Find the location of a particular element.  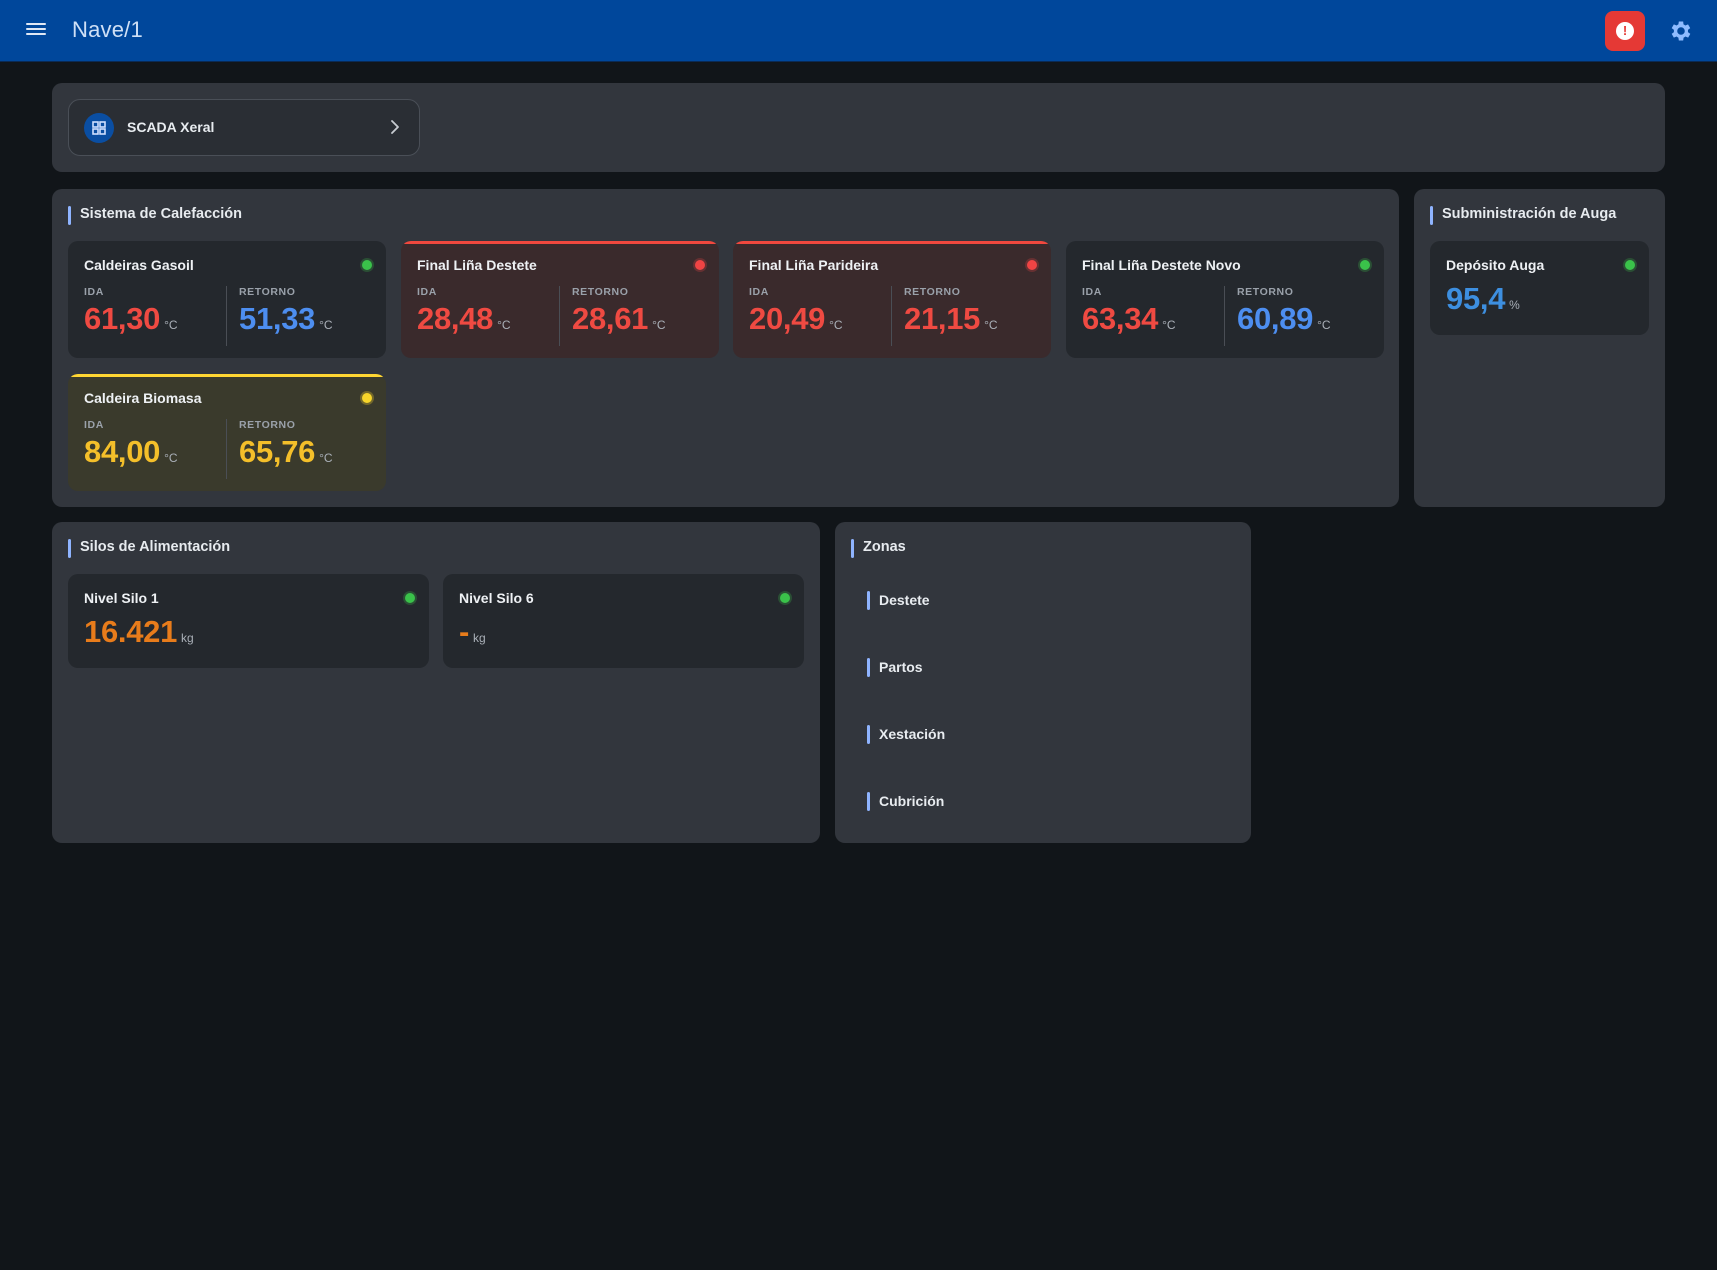

ida-value: 20,49 is located at coordinates (787, 318).